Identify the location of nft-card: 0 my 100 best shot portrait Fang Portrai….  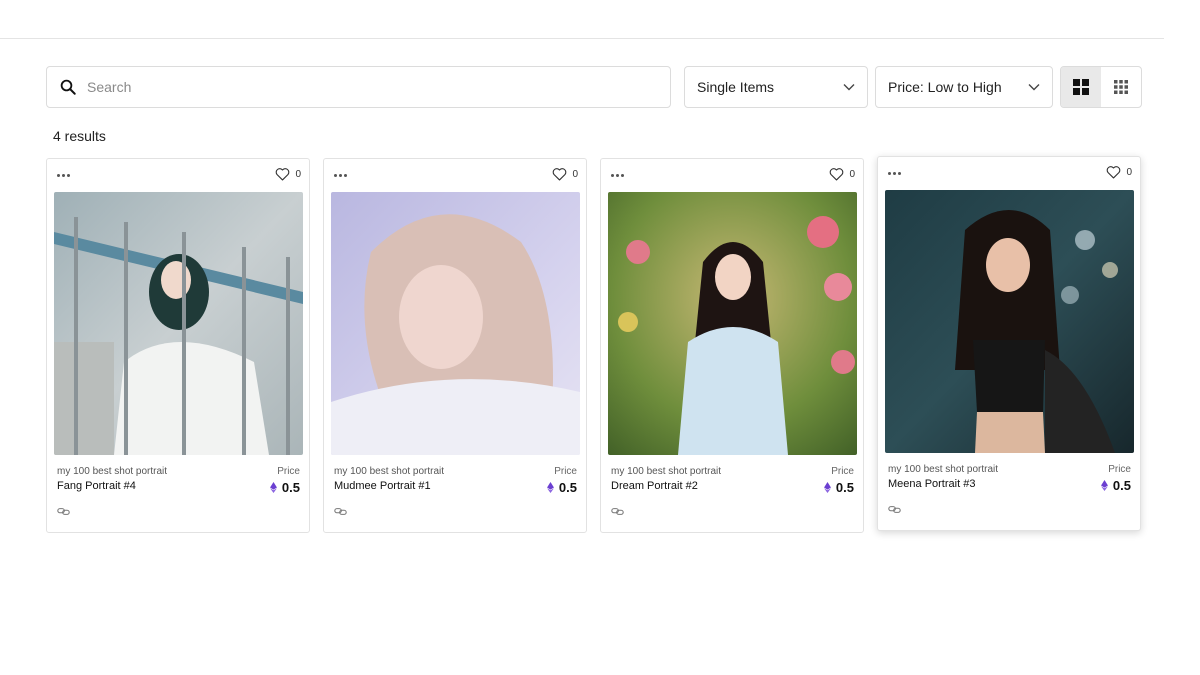
(178, 345).